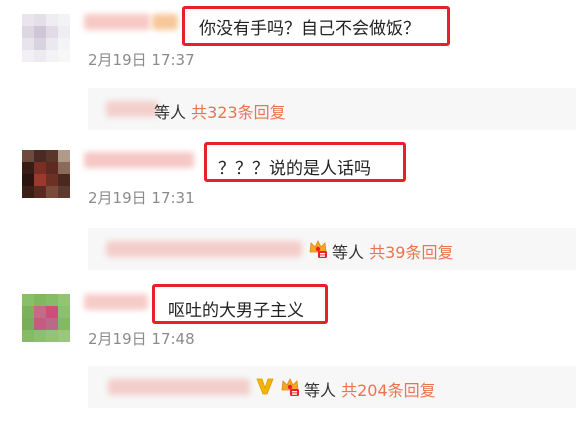 The width and height of the screenshot is (576, 424). Describe the element at coordinates (238, 112) in the screenshot. I see `reply-count-link: 共323条回复` at that location.